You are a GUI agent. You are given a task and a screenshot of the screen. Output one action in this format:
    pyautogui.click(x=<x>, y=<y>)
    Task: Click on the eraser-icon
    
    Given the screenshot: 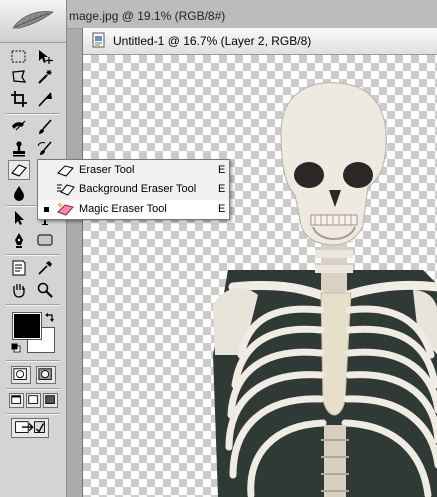 What is the action you would take?
    pyautogui.click(x=65, y=171)
    